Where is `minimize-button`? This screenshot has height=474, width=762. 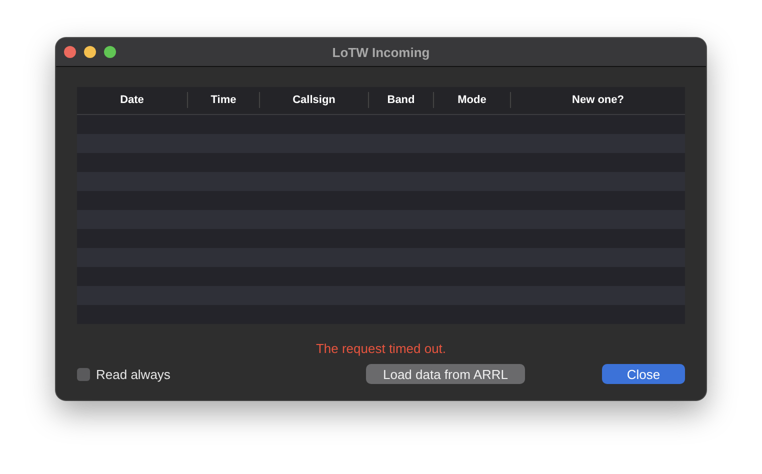
minimize-button is located at coordinates (90, 52).